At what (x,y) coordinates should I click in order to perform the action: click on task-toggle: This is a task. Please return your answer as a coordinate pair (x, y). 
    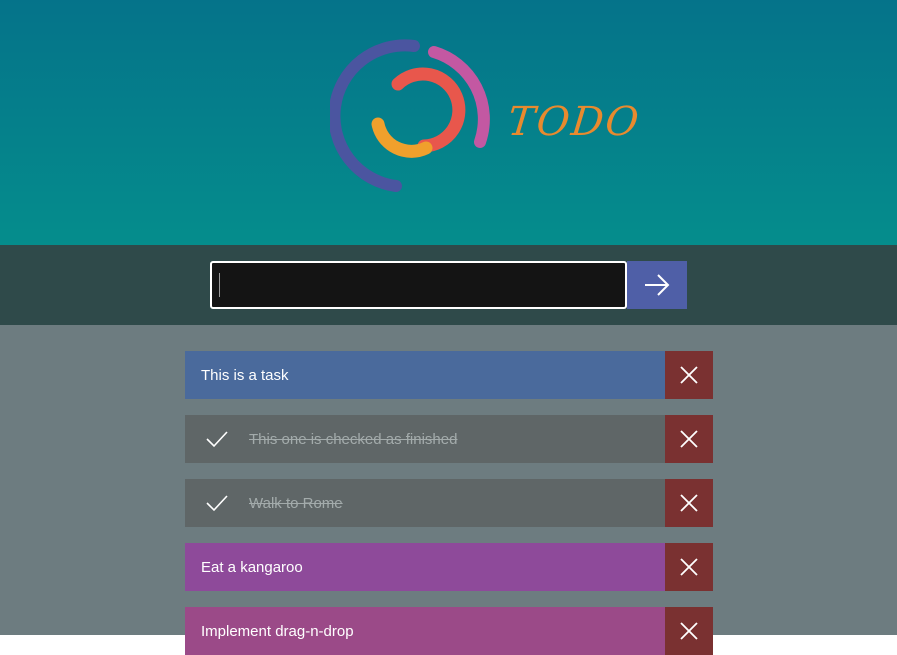
    Looking at the image, I should click on (425, 375).